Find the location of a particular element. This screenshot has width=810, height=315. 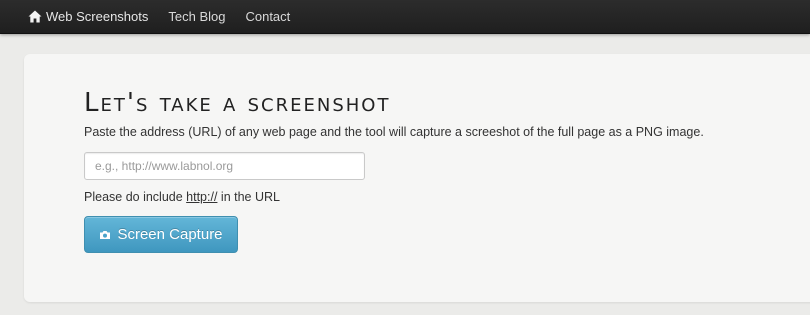

nav-link-contact: Contact is located at coordinates (267, 16).